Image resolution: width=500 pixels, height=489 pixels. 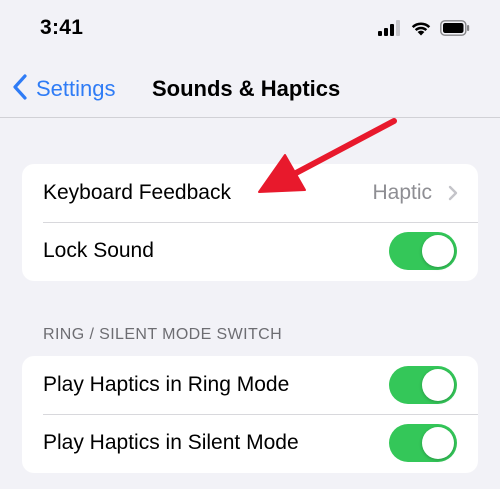 What do you see at coordinates (76, 88) in the screenshot?
I see `back-label: Settings` at bounding box center [76, 88].